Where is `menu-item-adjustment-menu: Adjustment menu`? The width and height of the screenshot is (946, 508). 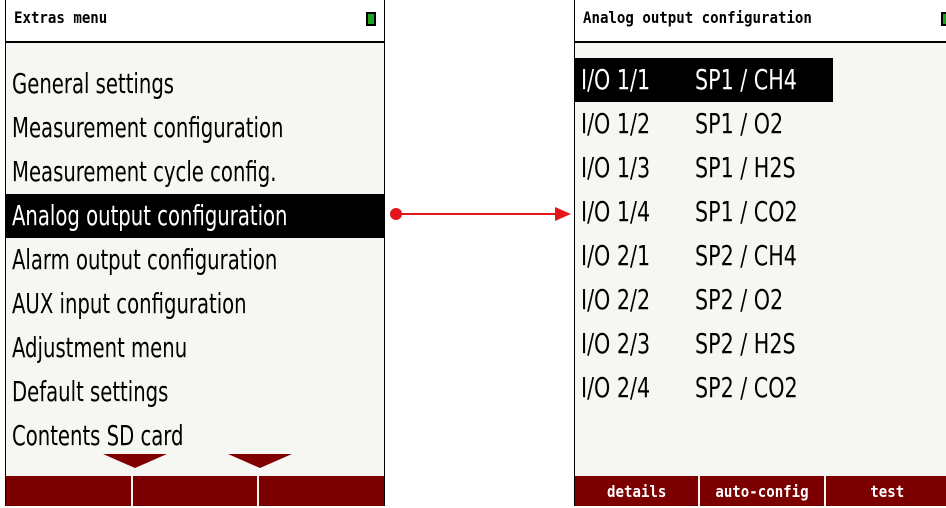 menu-item-adjustment-menu: Adjustment menu is located at coordinates (195, 348).